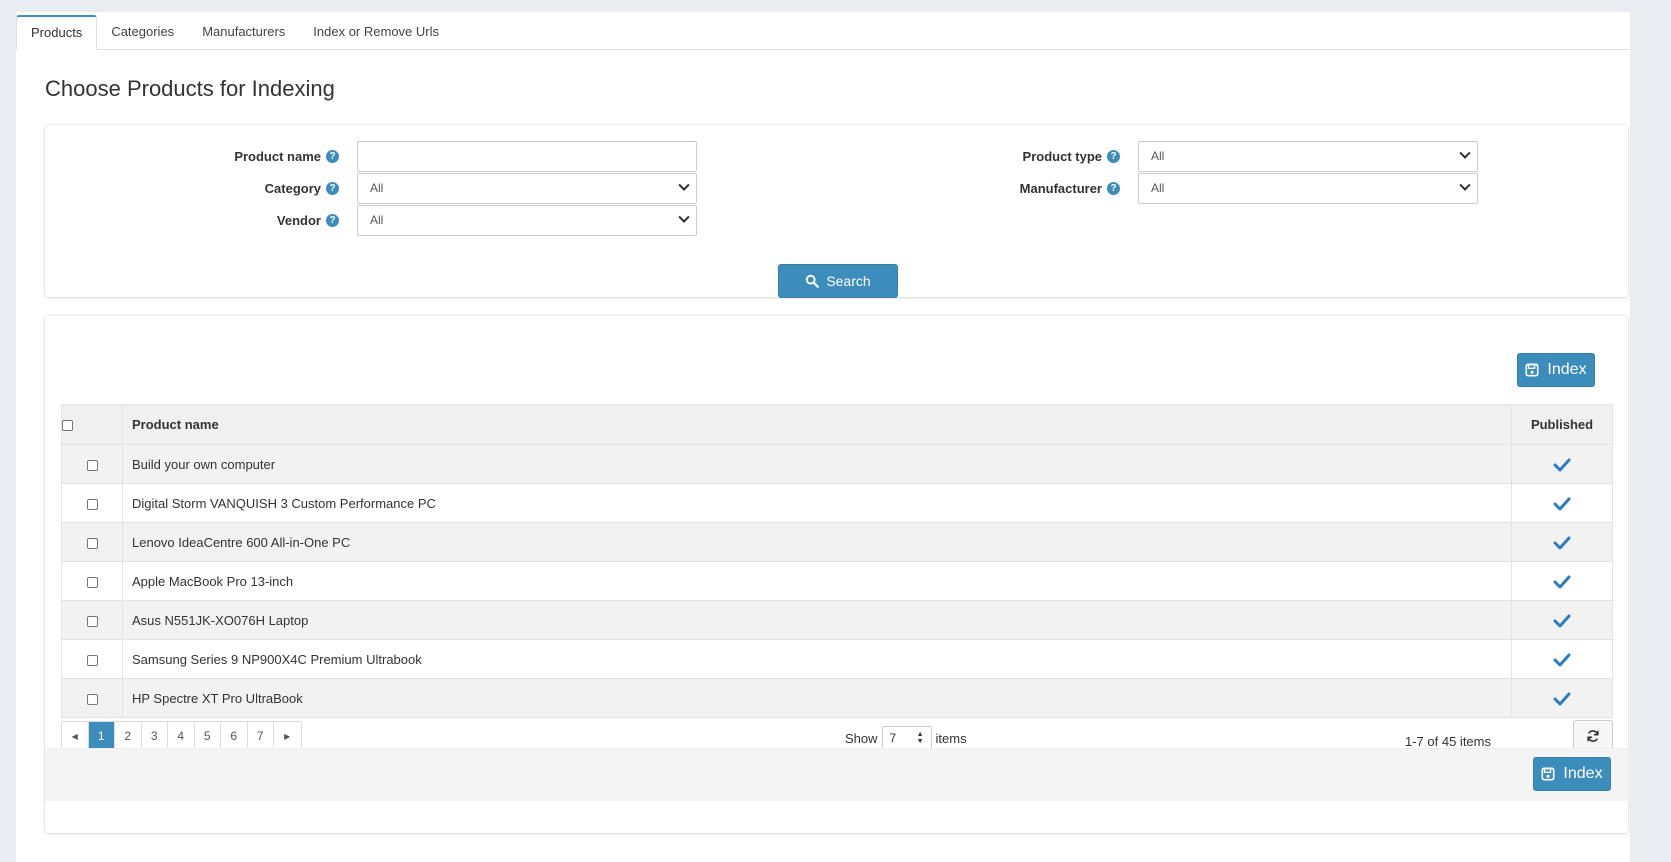  I want to click on product-name-input, so click(527, 156).